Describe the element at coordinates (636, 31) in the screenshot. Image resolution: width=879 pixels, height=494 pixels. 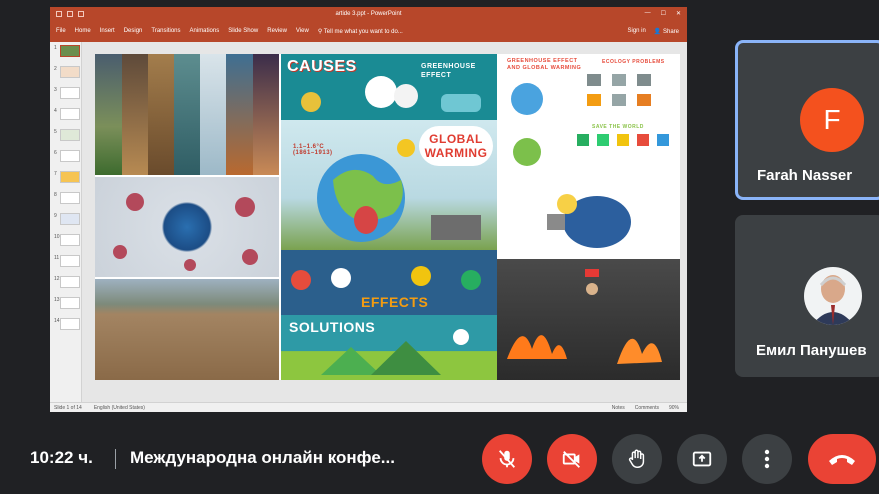
I see `sign-in-link: Sign in` at that location.